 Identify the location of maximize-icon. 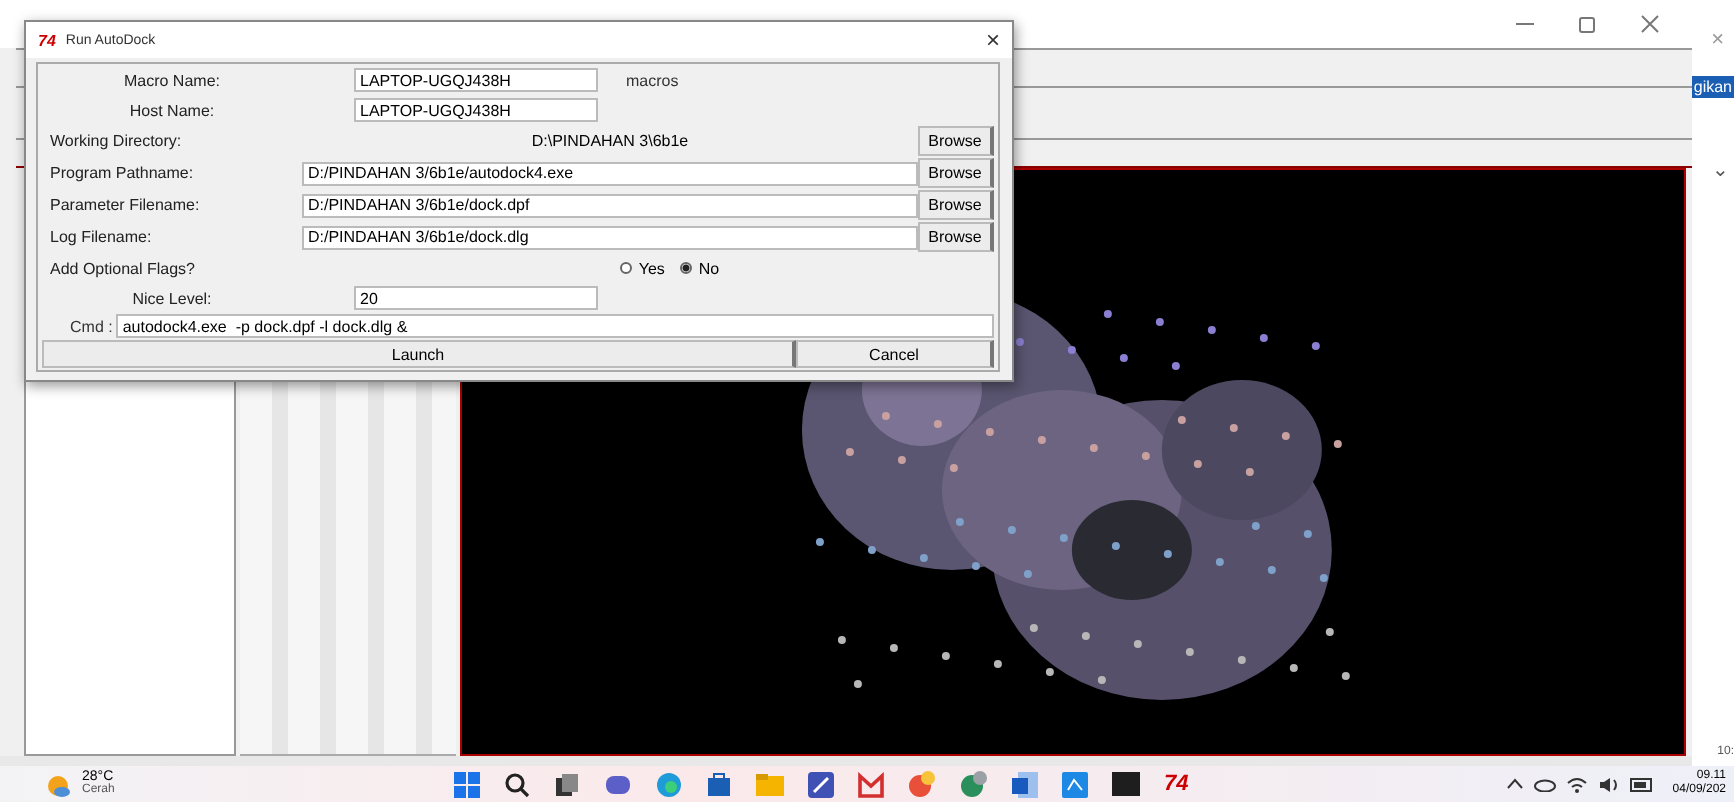
(1586, 24).